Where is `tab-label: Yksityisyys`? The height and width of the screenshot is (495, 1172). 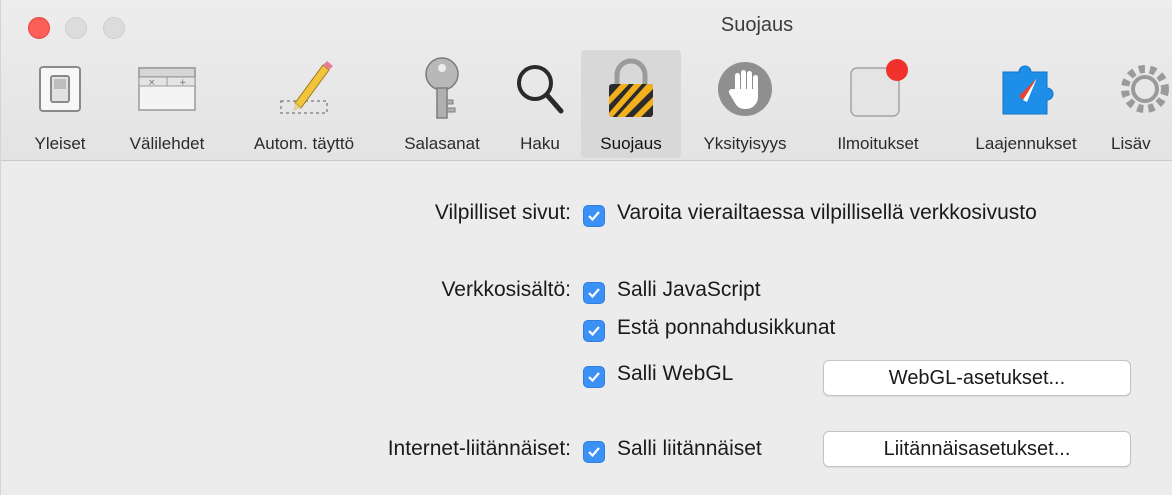 tab-label: Yksityisyys is located at coordinates (745, 143).